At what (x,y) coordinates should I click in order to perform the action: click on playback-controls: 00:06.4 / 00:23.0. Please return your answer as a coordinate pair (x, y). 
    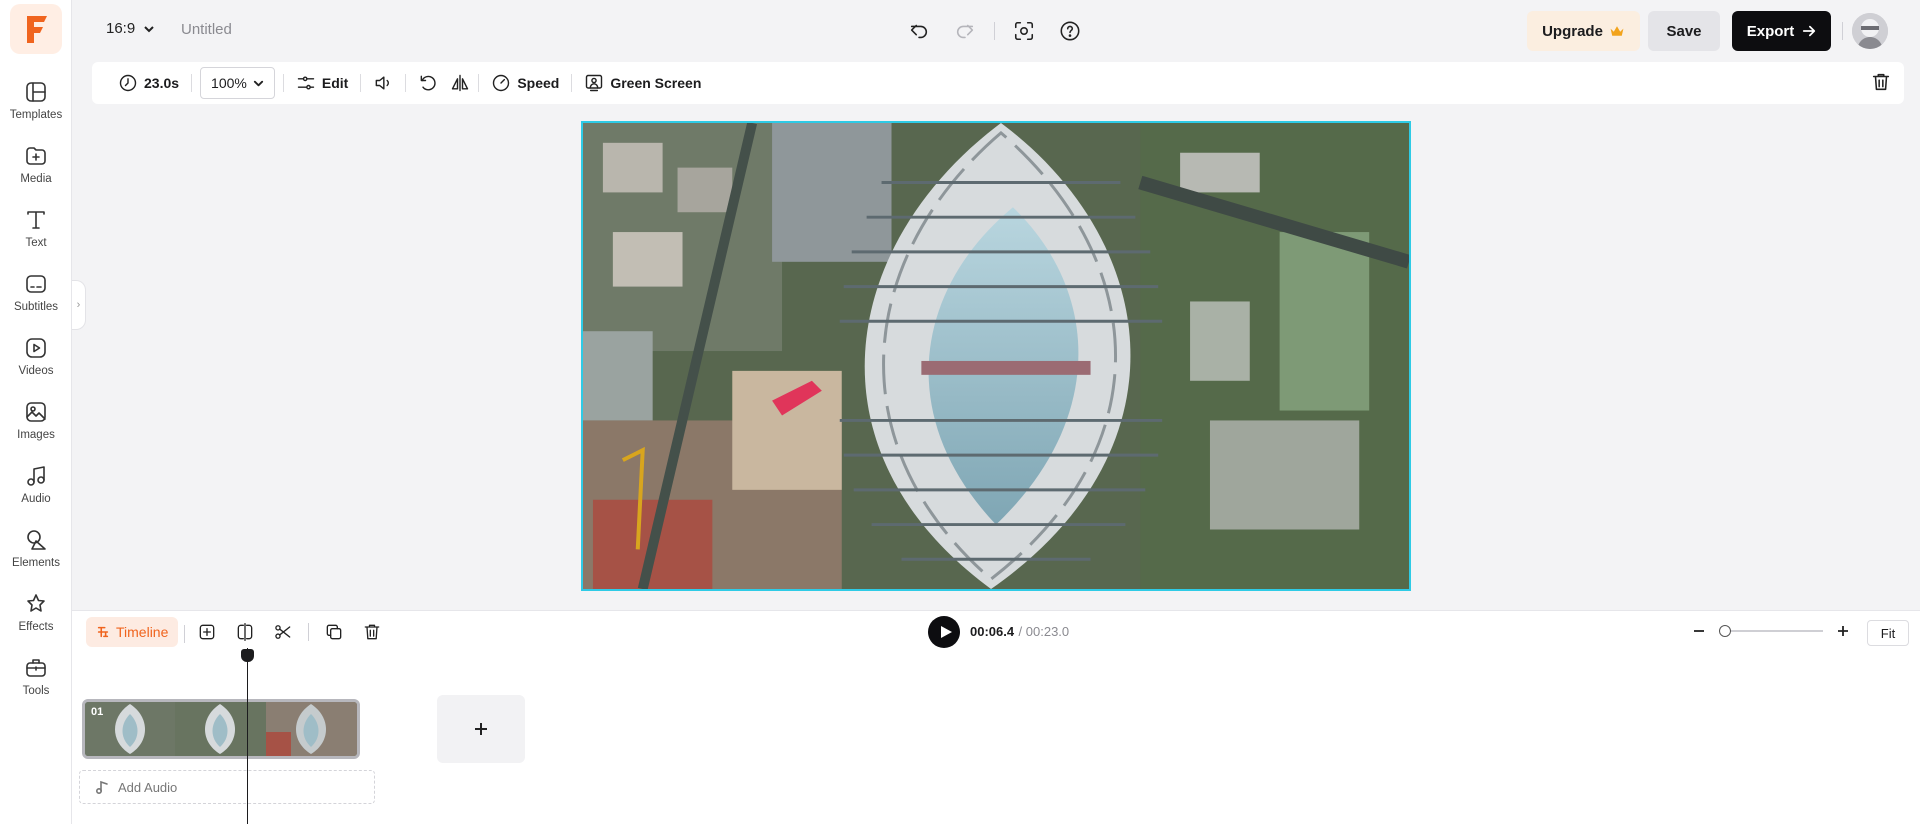
    Looking at the image, I should click on (998, 632).